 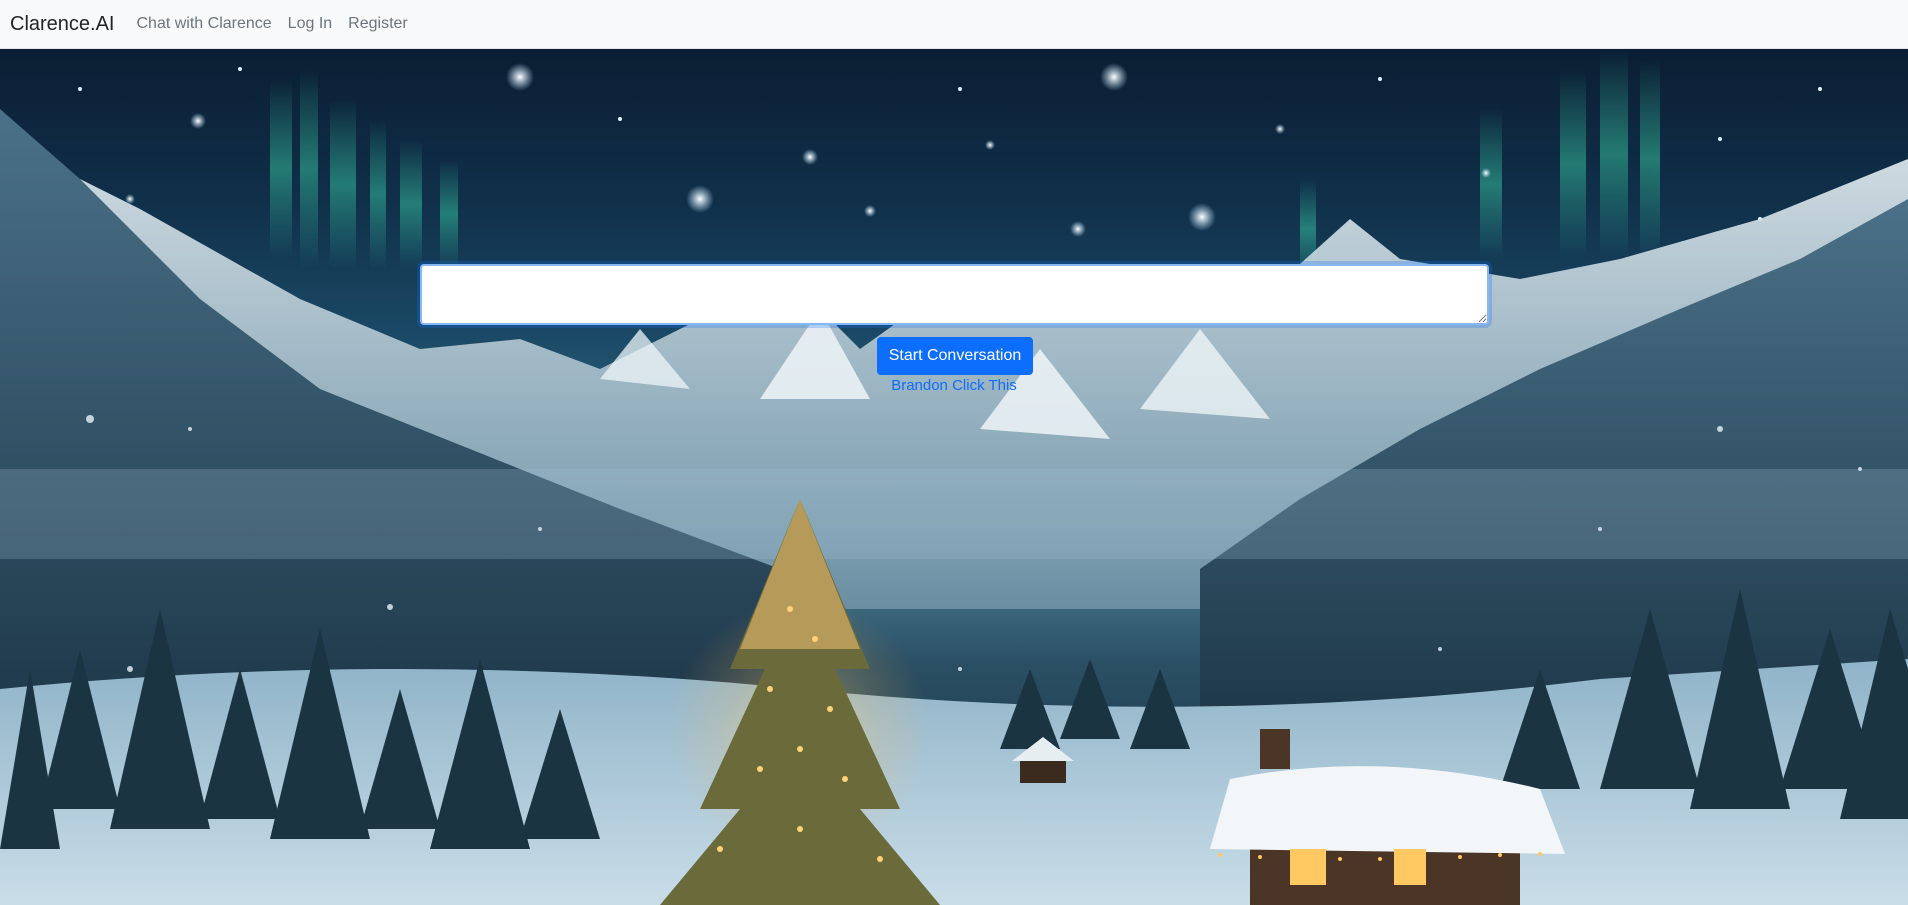 I want to click on person-description-input, so click(x=954, y=294).